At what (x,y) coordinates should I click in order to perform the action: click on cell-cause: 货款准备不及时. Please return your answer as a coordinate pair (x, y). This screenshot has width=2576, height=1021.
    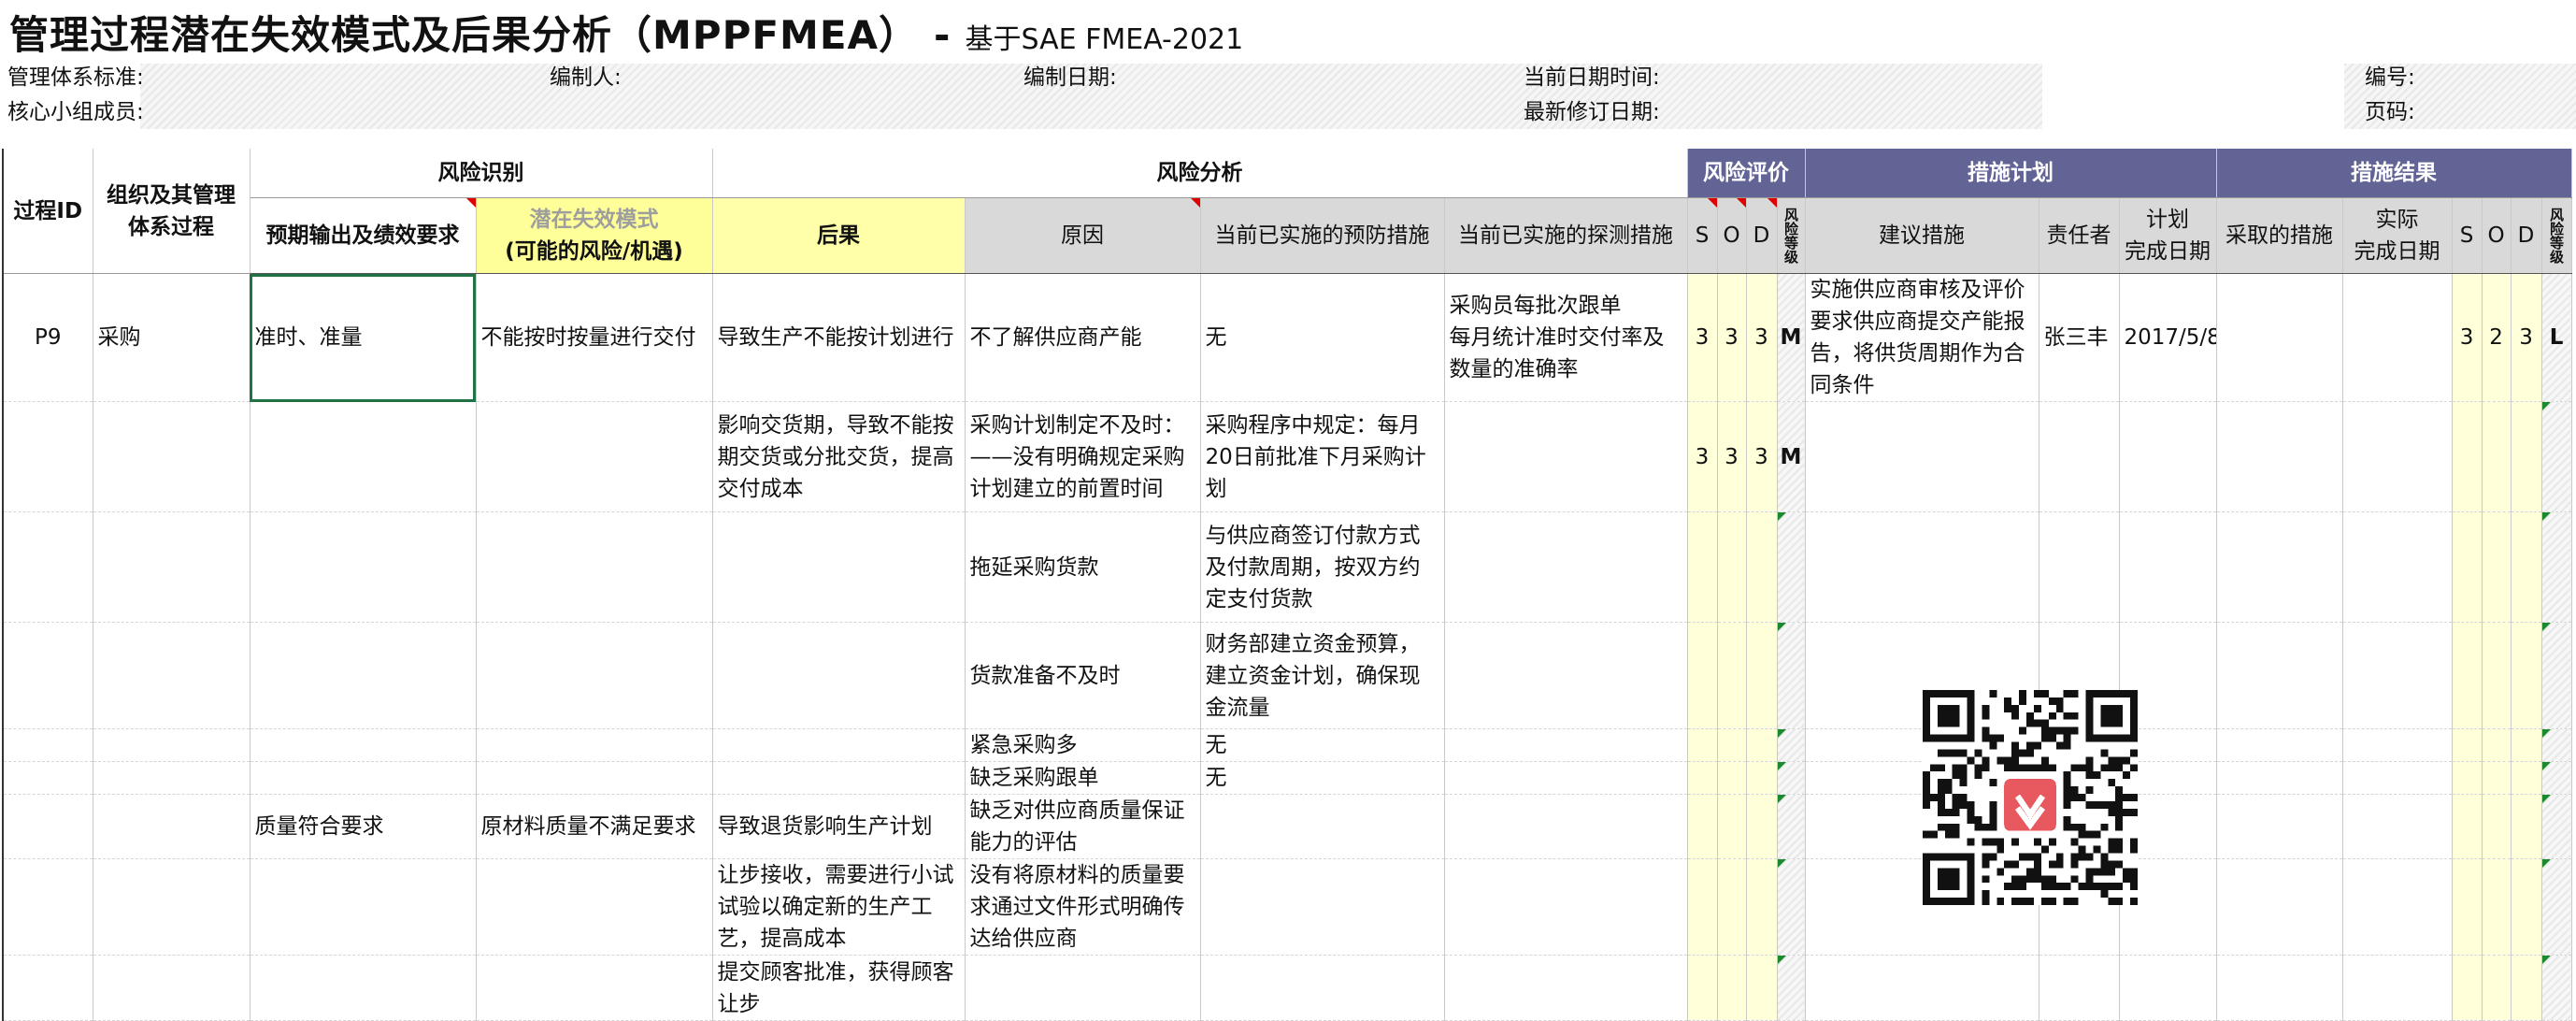
    Looking at the image, I should click on (1083, 676).